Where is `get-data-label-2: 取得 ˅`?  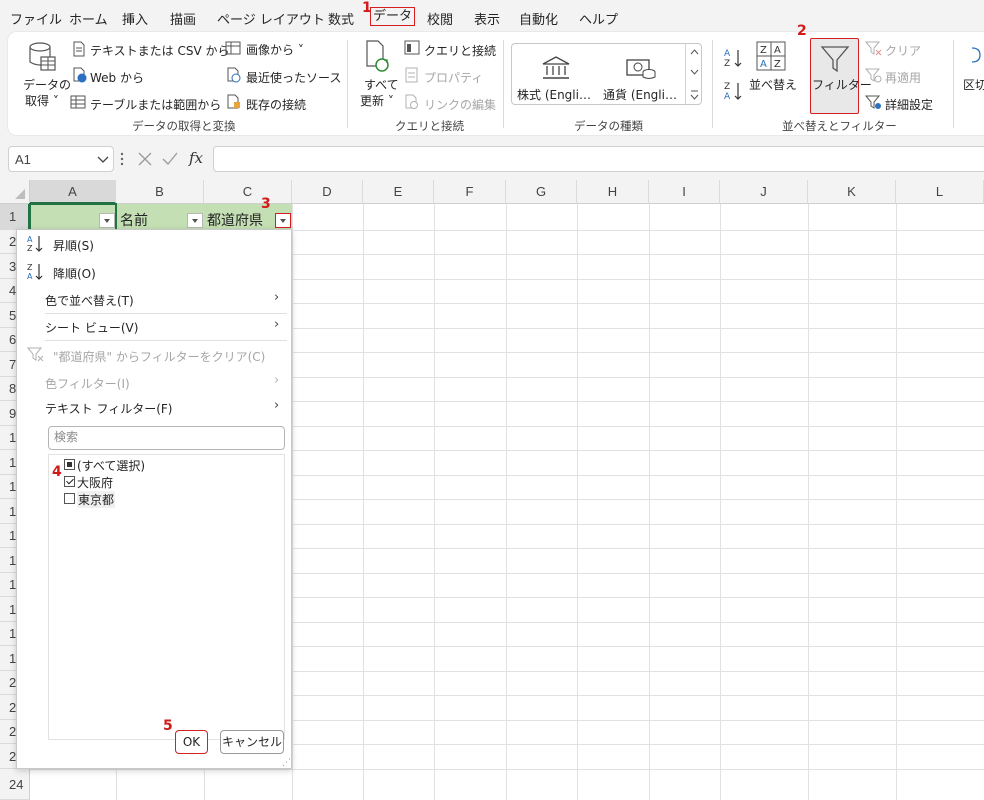
get-data-label-2: 取得 ˅ is located at coordinates (42, 100).